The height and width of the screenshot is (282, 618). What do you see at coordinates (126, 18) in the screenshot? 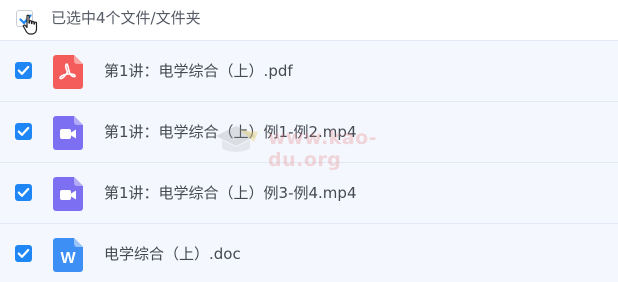
I see `selection-count-label: 已选中4个文件/文件夹` at bounding box center [126, 18].